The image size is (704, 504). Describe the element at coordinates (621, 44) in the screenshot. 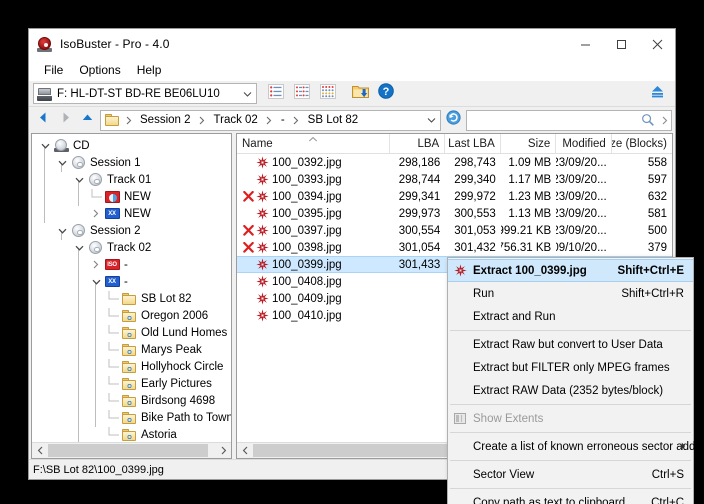

I see `maximize-button` at that location.